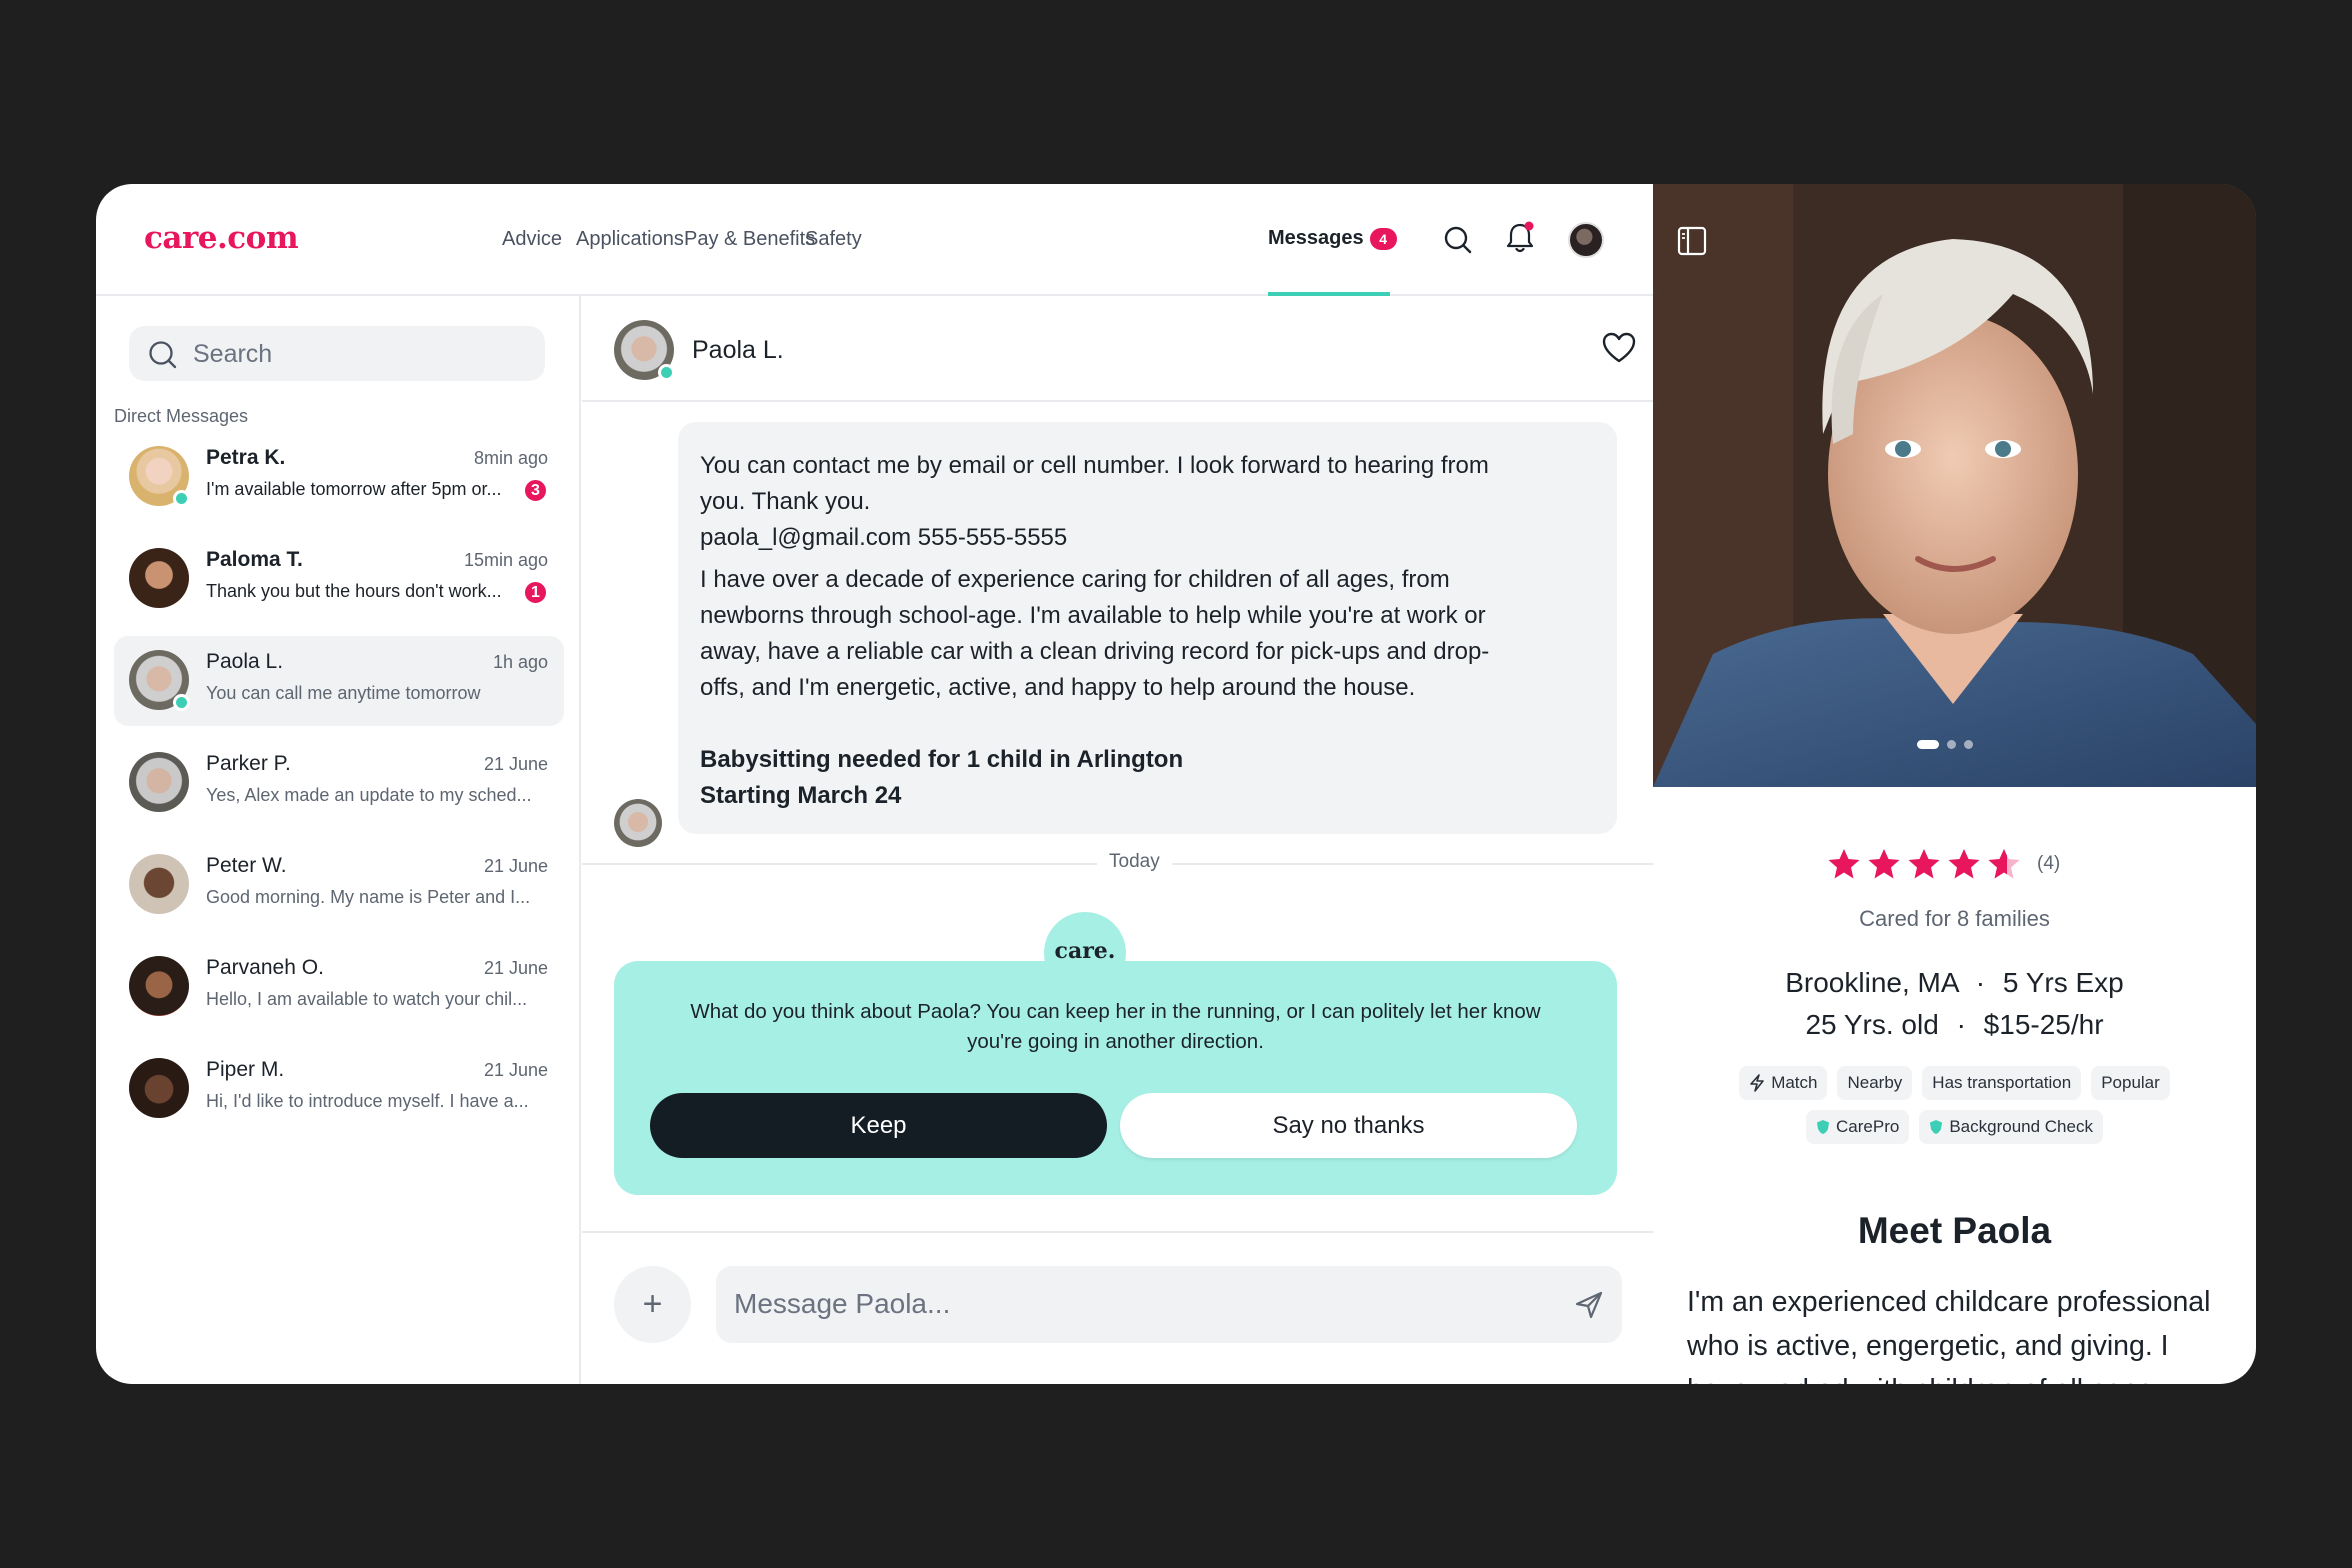 This screenshot has height=1568, width=2352. What do you see at coordinates (246, 457) in the screenshot?
I see `conversation-name: Petra K.` at bounding box center [246, 457].